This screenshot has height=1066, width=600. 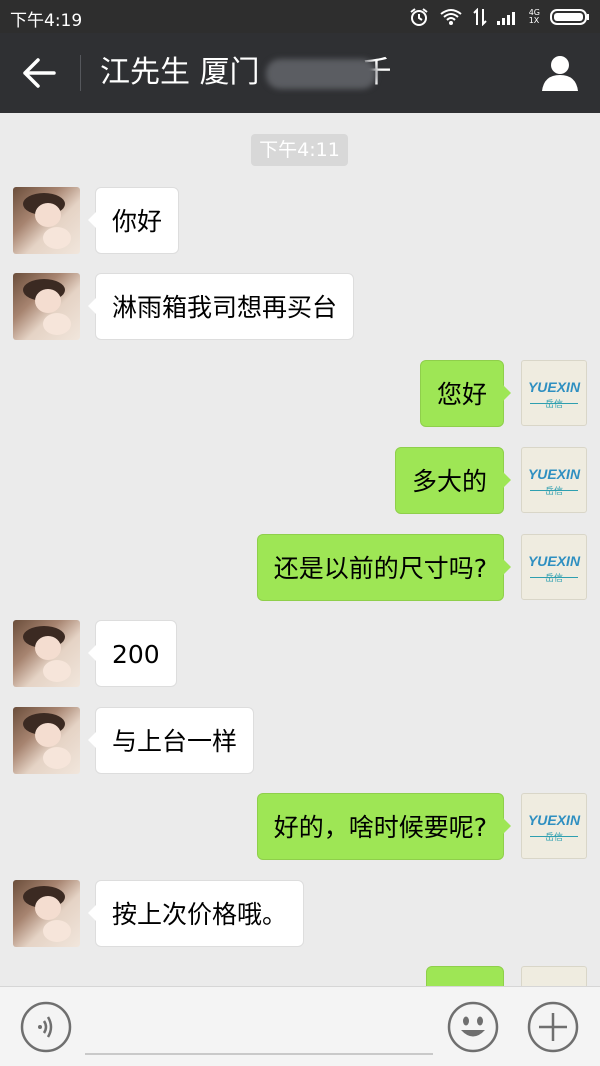 What do you see at coordinates (451, 17) in the screenshot?
I see `wifi-icon` at bounding box center [451, 17].